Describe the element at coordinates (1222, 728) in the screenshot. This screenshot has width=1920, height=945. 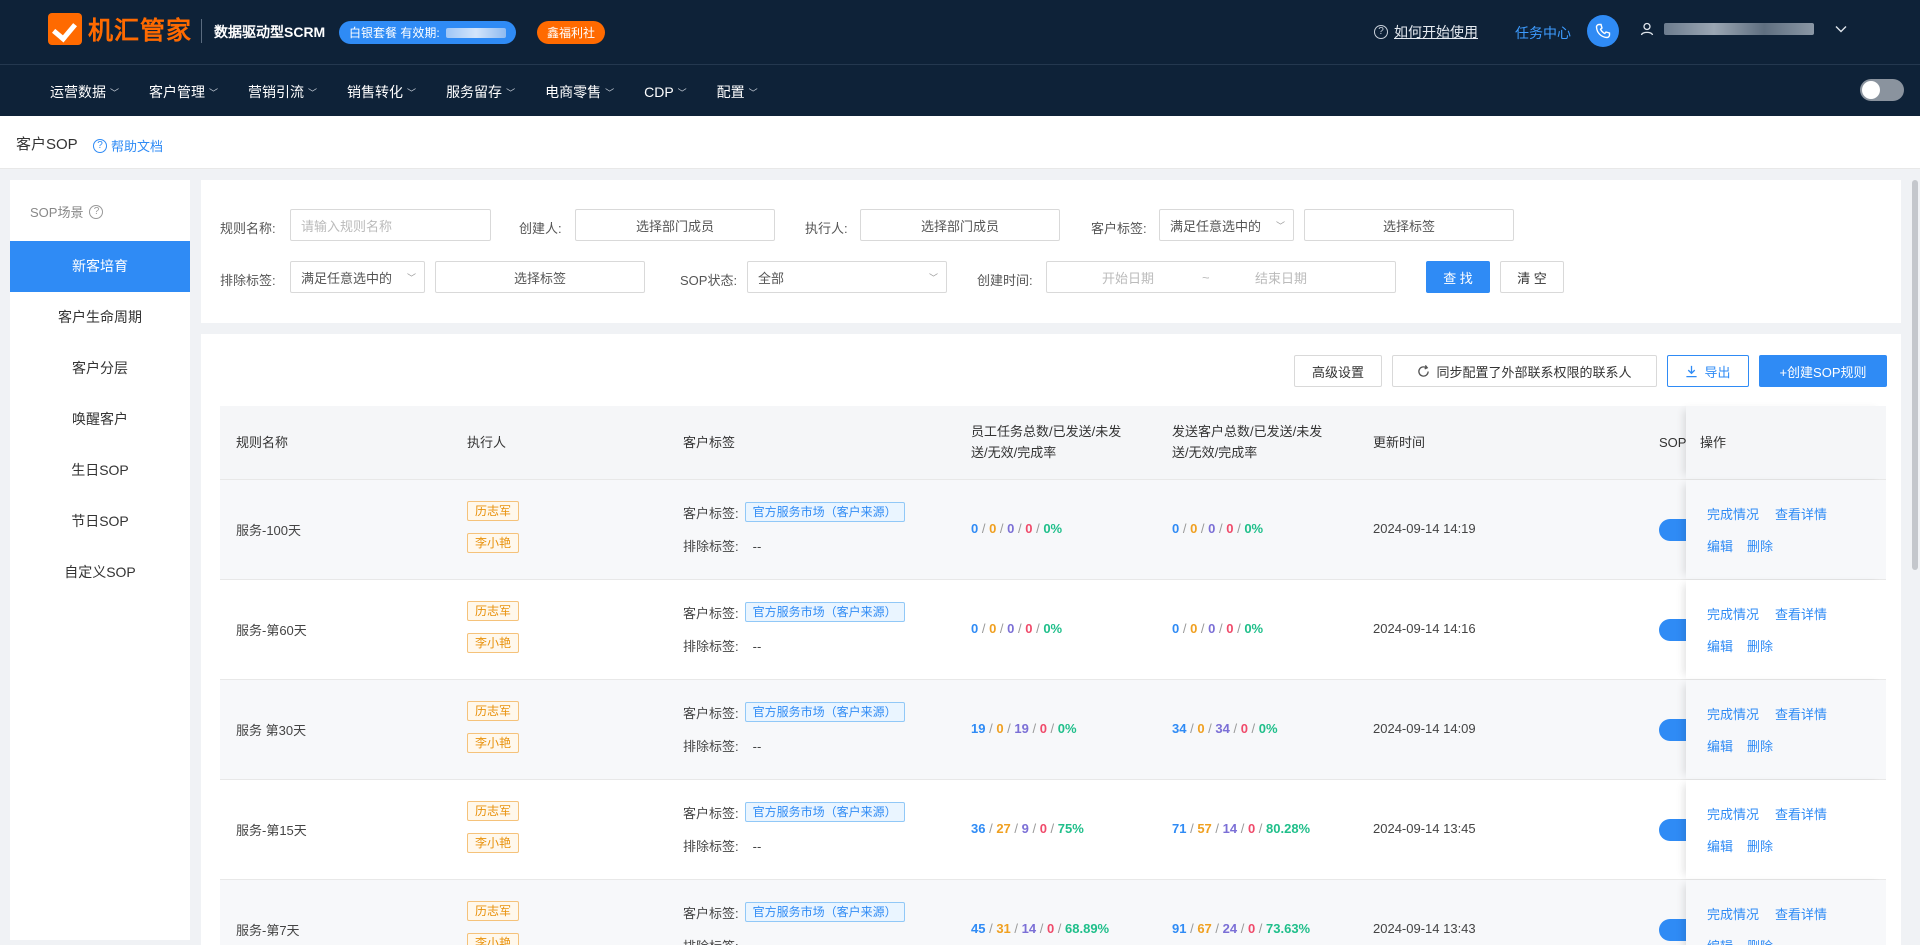
I see `stat-value: 34` at that location.